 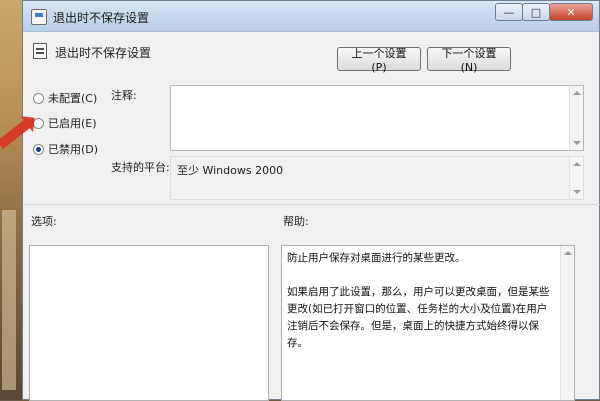 I want to click on close-button: ✕, so click(x=571, y=12).